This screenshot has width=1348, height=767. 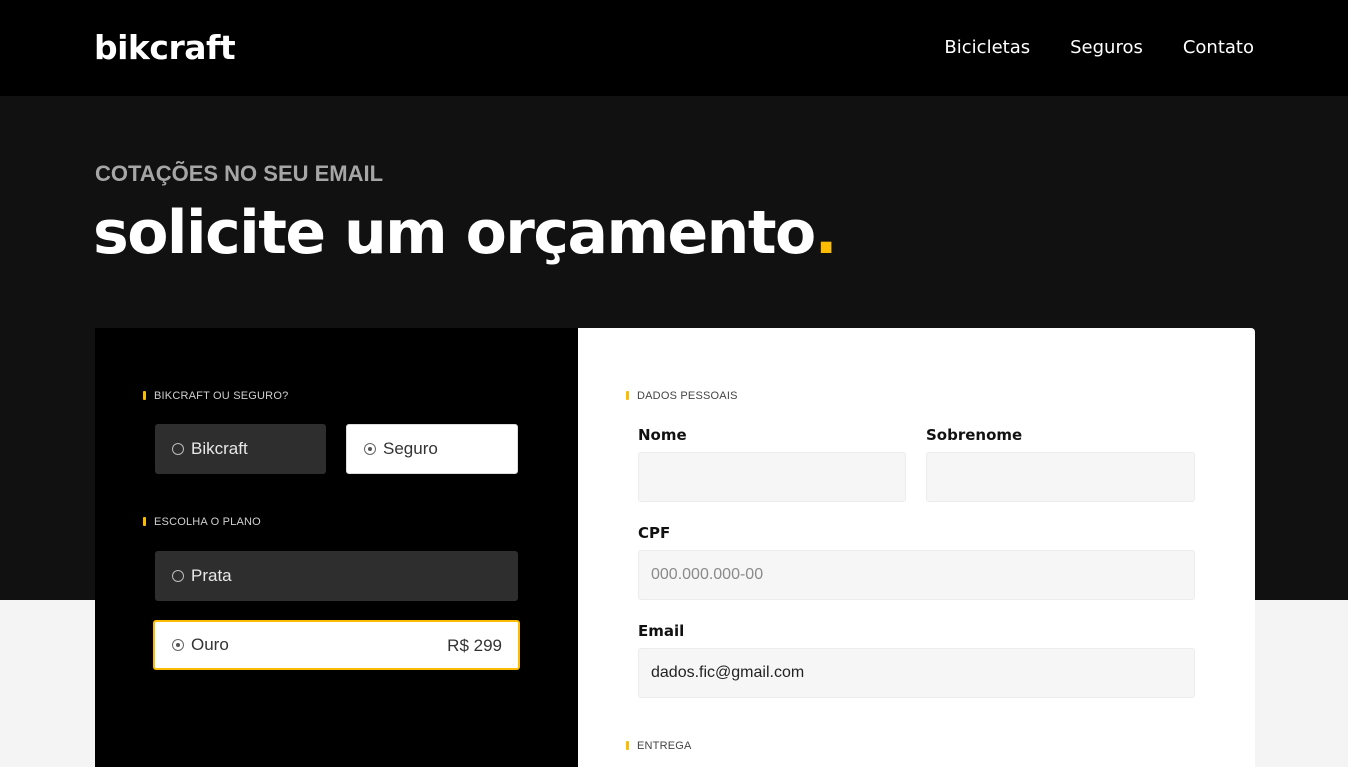 What do you see at coordinates (211, 575) in the screenshot?
I see `plan-option-prata-label: Prata` at bounding box center [211, 575].